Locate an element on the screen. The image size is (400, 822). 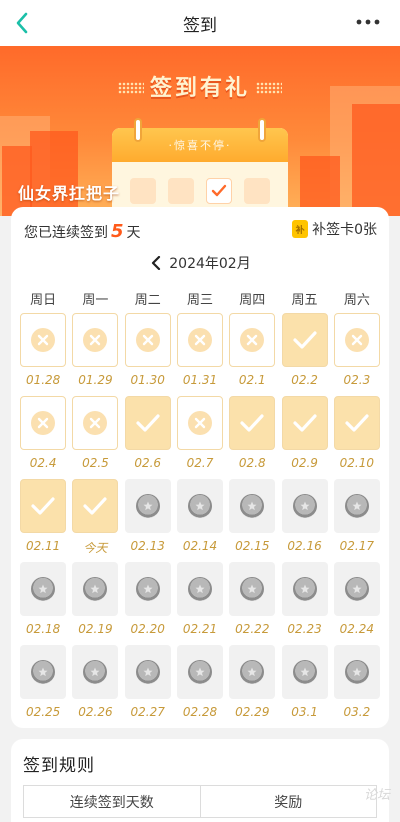
calendar-day: 02.10 is located at coordinates (357, 437).